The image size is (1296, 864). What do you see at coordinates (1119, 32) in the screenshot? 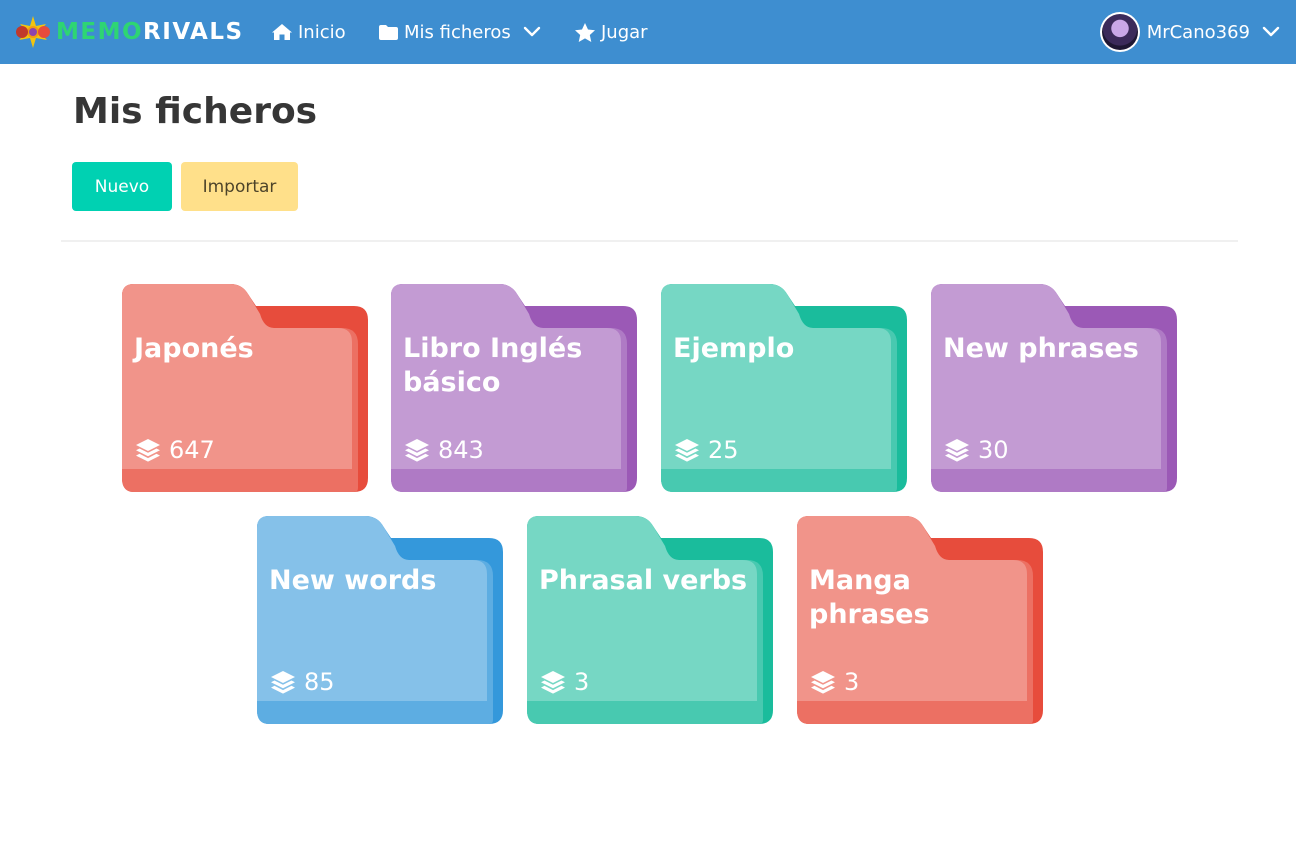
I see `avatar` at bounding box center [1119, 32].